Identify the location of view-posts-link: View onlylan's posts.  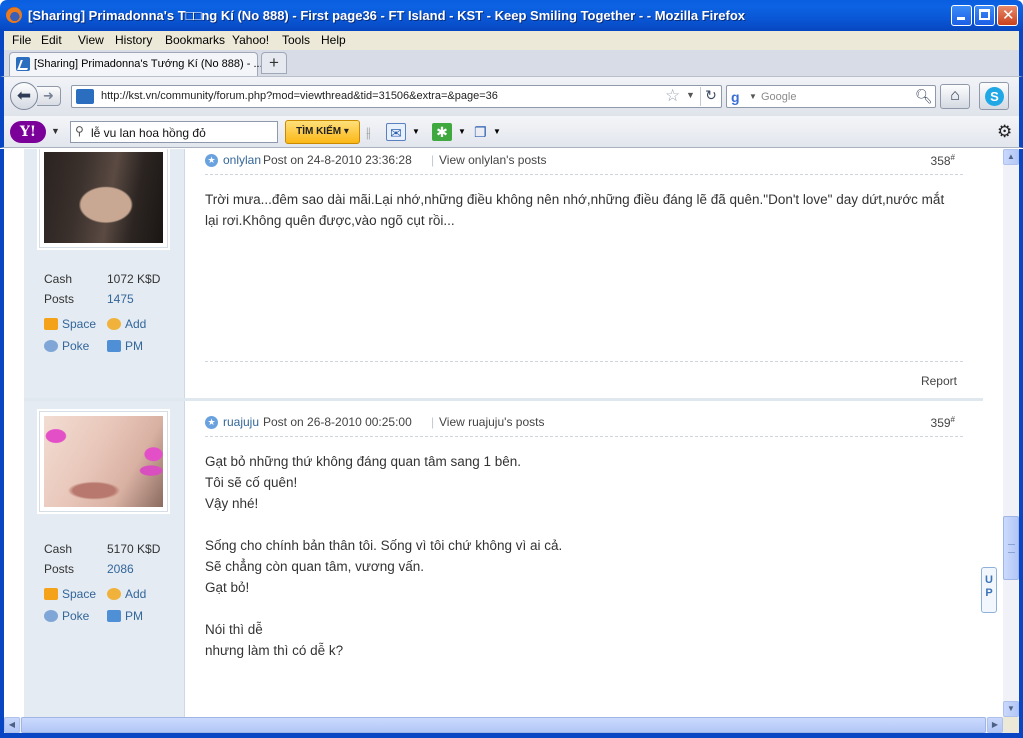
(492, 160).